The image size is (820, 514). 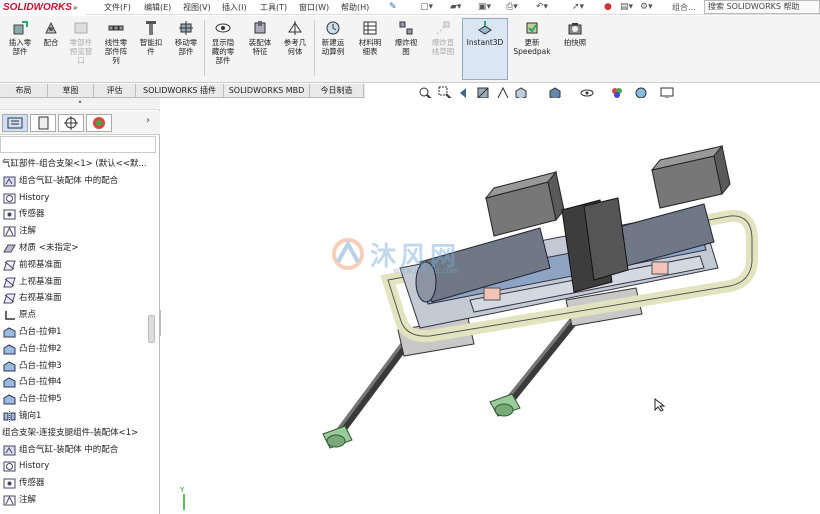 I want to click on tree-node: 右视基准面, so click(x=79, y=298).